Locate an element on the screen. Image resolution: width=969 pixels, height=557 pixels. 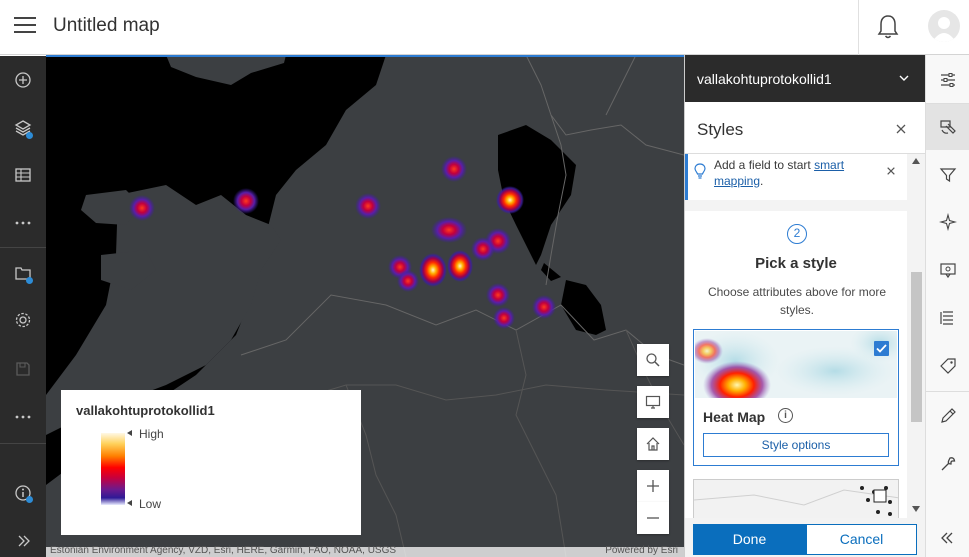
zoom-in-button is located at coordinates (653, 486).